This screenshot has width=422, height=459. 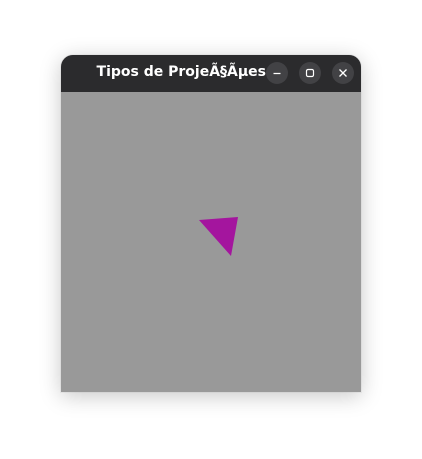 I want to click on close-button, so click(x=343, y=73).